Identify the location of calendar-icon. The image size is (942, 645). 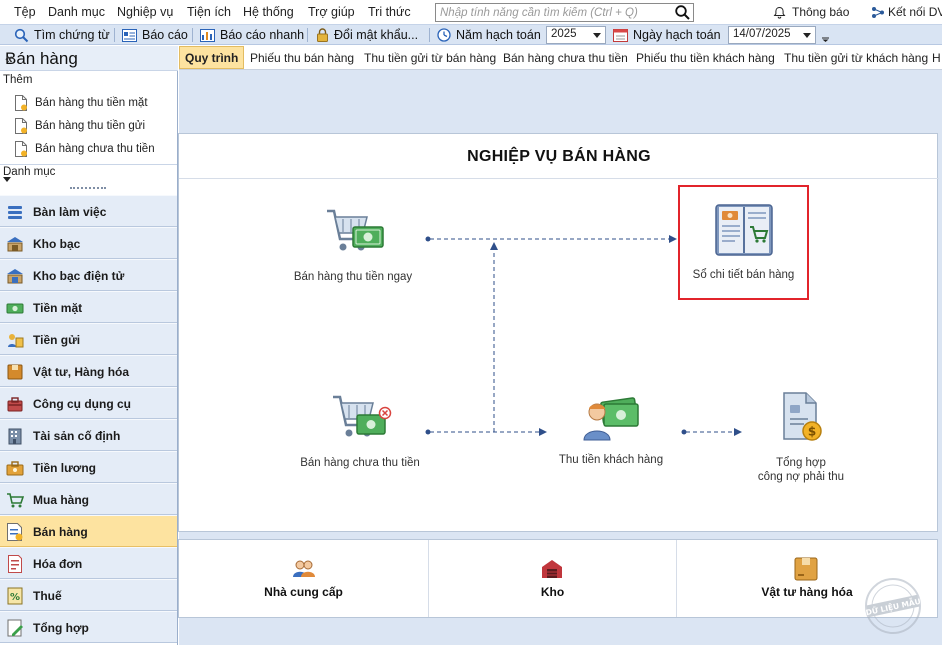
(620, 35).